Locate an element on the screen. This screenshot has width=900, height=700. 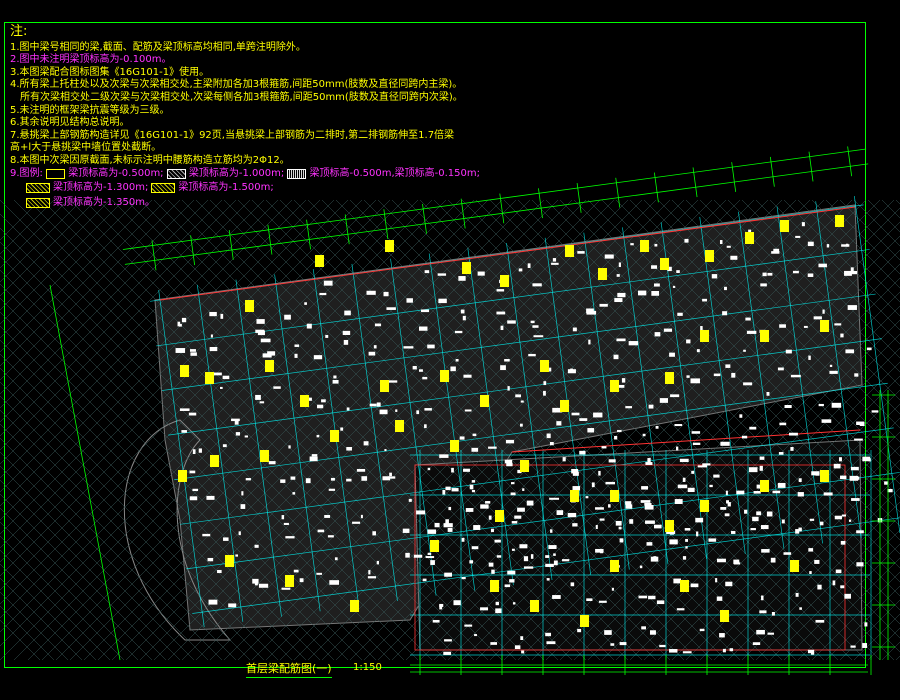
note-item-8: 8.本图中次梁因原截面,未标示注明中腰筋构造立筋均为2Φ12。 is located at coordinates (150, 160).